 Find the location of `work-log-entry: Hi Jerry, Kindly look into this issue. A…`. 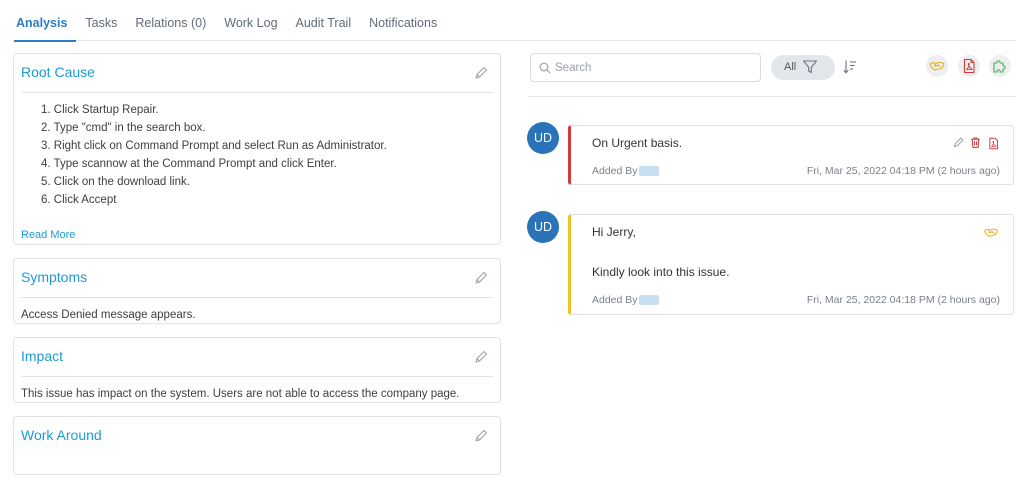

work-log-entry: Hi Jerry, Kindly look into this issue. A… is located at coordinates (791, 264).